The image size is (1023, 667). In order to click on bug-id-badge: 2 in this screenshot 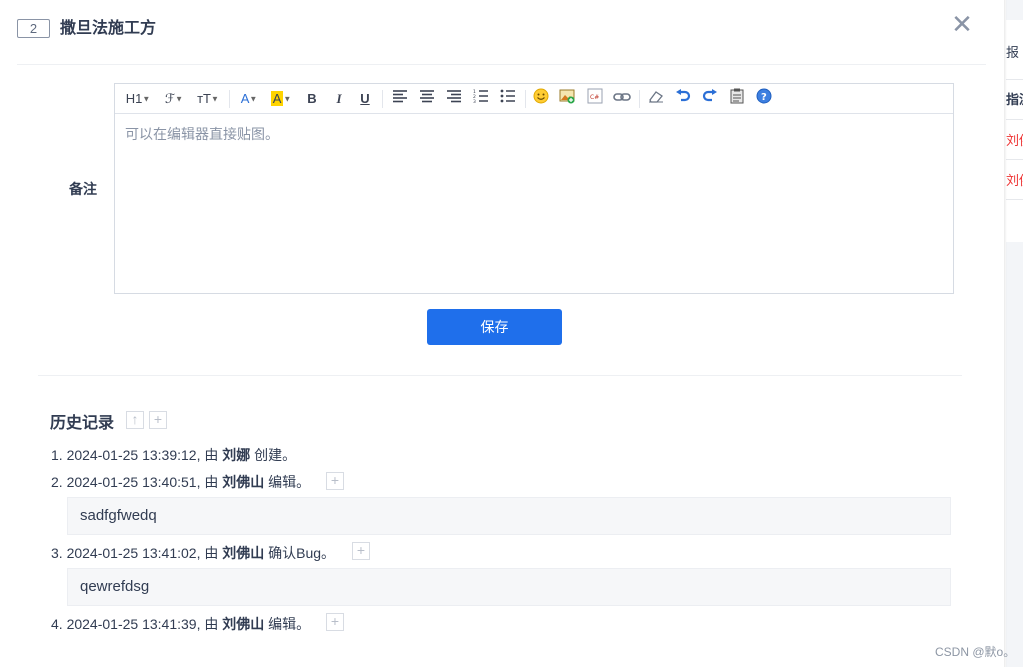, I will do `click(33, 28)`.